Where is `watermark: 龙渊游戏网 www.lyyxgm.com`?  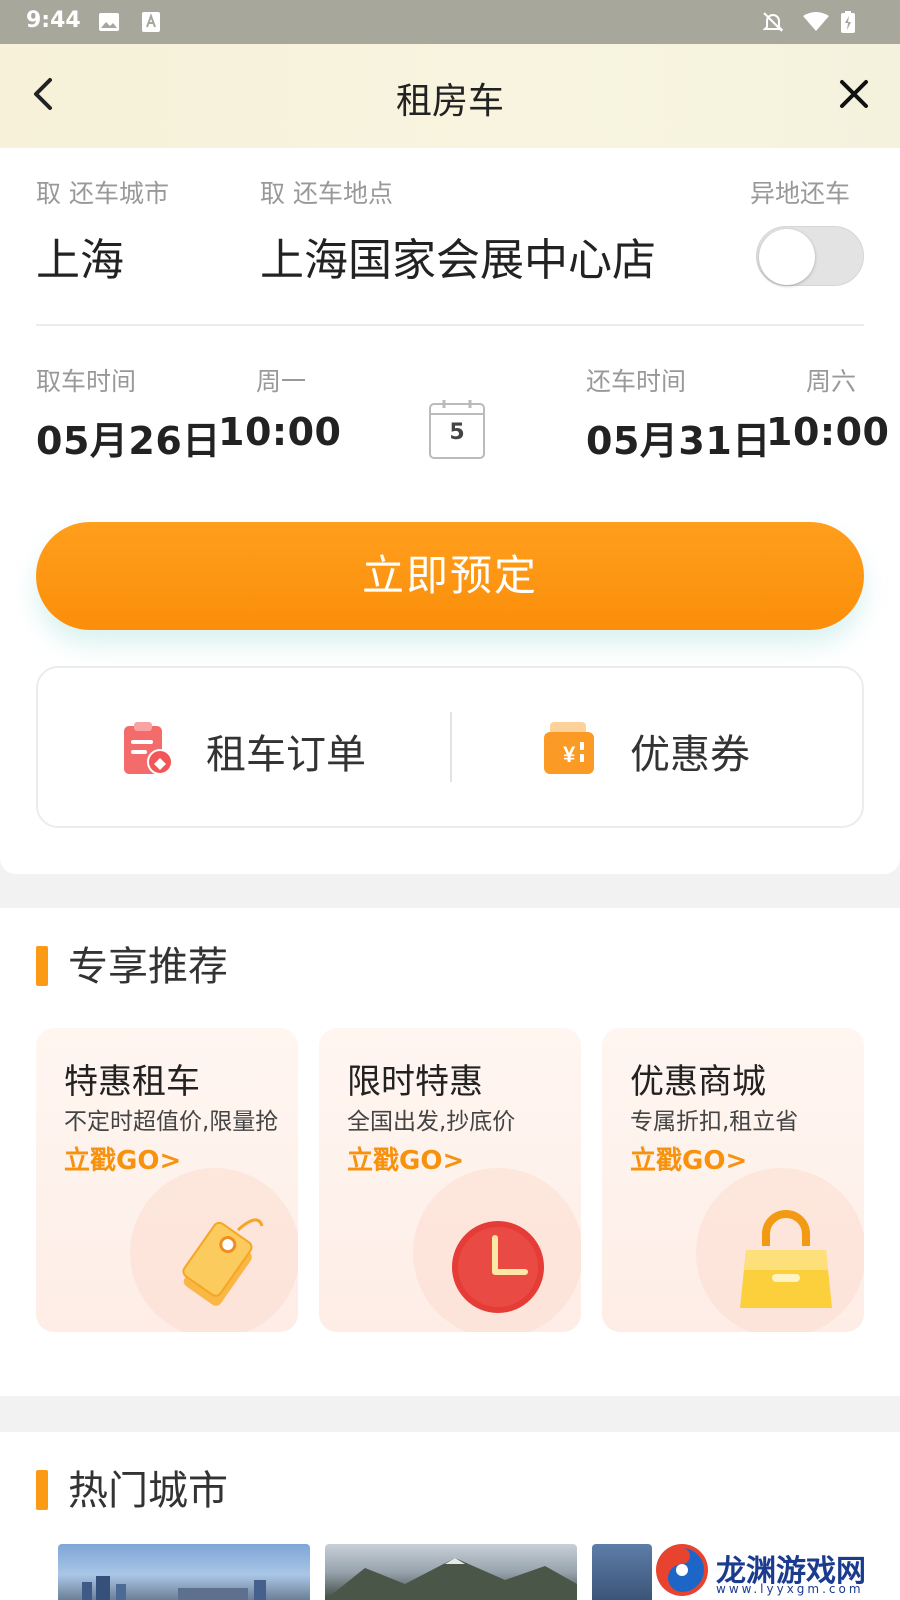 watermark: 龙渊游戏网 www.lyyxgm.com is located at coordinates (776, 1570).